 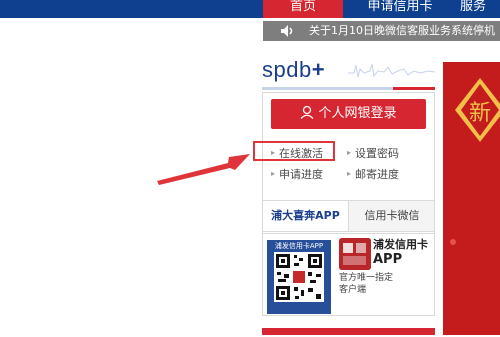 I want to click on nav-service: 服务, so click(x=480, y=9).